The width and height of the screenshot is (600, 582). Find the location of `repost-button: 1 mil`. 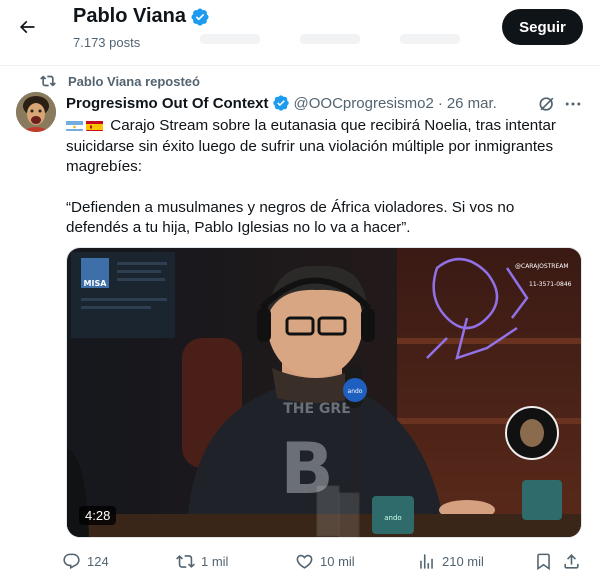

repost-button: 1 mil is located at coordinates (202, 561).